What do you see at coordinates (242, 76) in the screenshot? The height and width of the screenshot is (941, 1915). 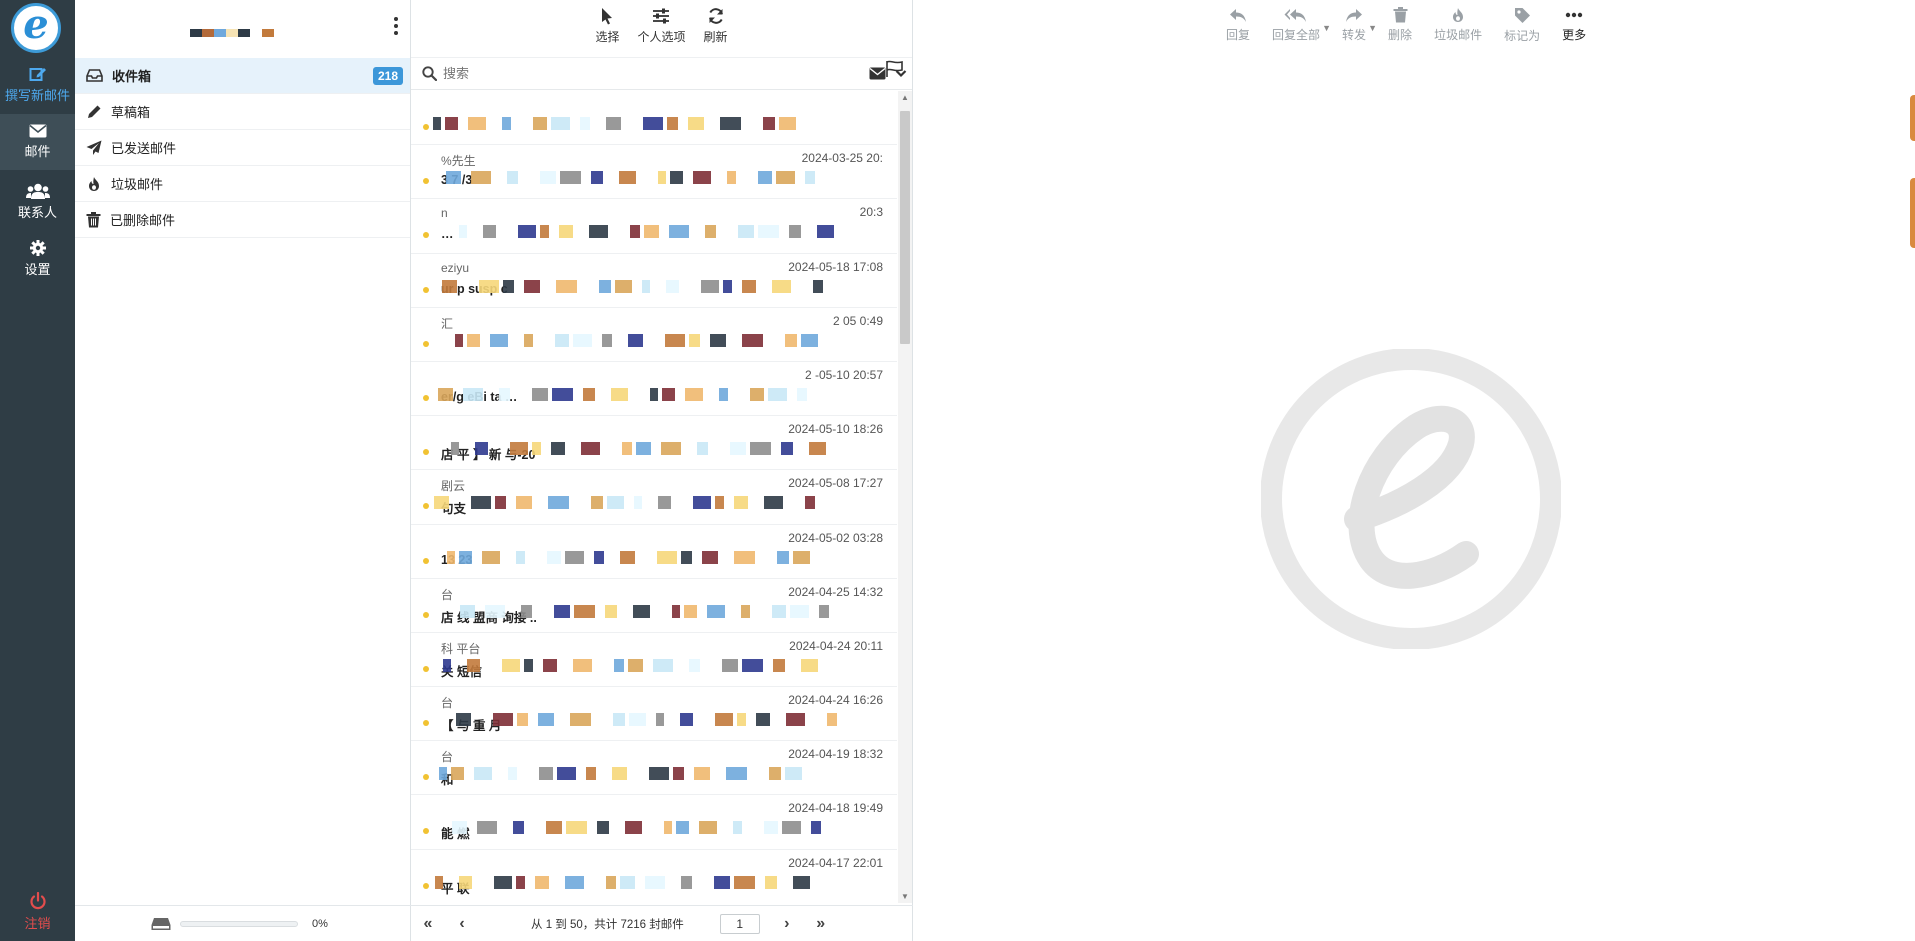 I see `folder-inbox: 收件箱 218` at bounding box center [242, 76].